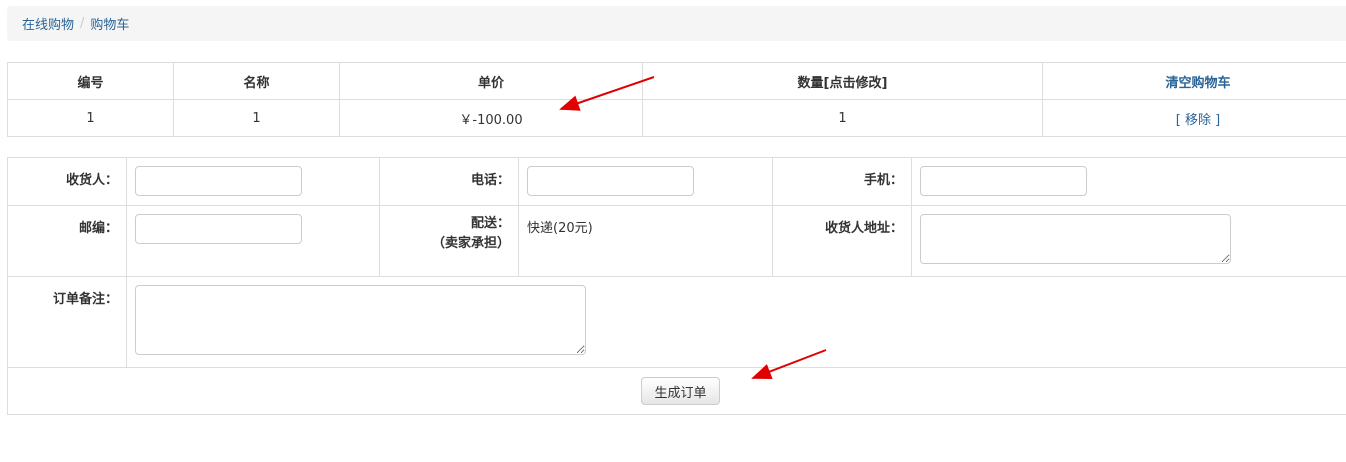 The height and width of the screenshot is (462, 1346). Describe the element at coordinates (680, 391) in the screenshot. I see `create-order-button: 生成订单` at that location.